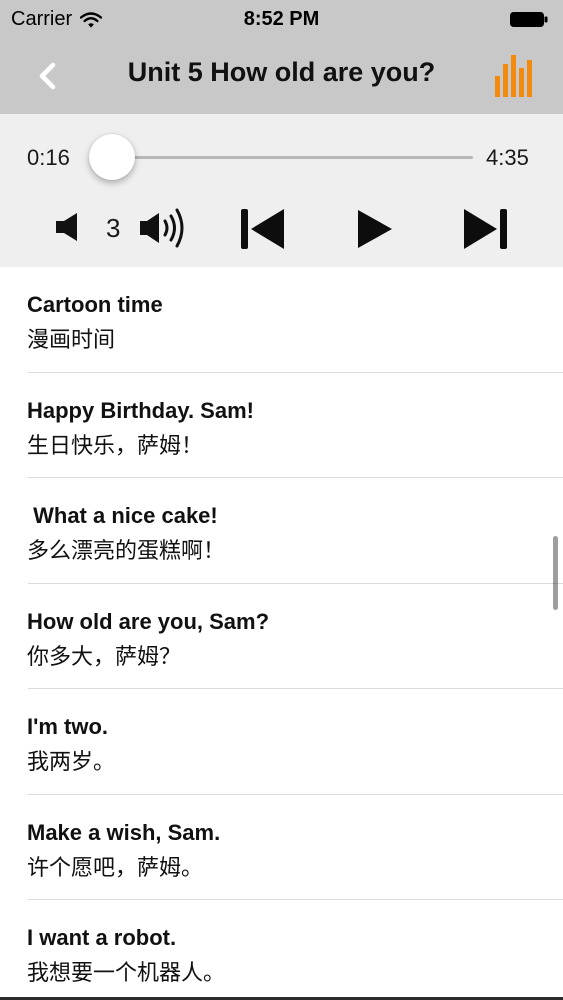 The width and height of the screenshot is (563, 1000). Describe the element at coordinates (126, 550) in the screenshot. I see `sentence-chinese: 多么漂亮的蛋糕啊！` at that location.